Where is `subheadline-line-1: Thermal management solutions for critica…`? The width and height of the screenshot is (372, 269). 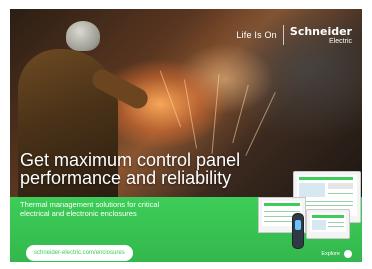
subheadline-line-1: Thermal management solutions for critica… is located at coordinates (90, 204).